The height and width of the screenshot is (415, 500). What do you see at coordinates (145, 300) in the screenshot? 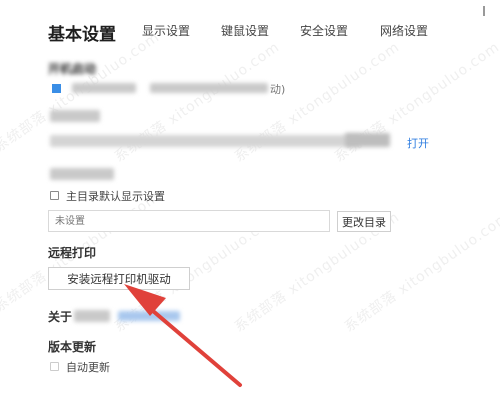
I see `annotation-arrow-head` at bounding box center [145, 300].